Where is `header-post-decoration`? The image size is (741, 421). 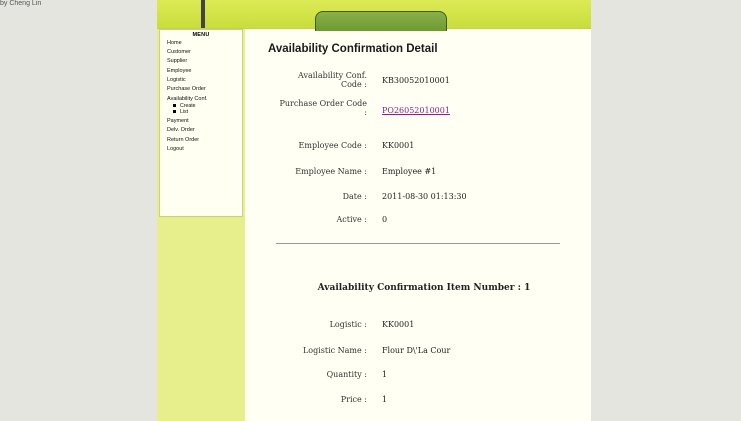
header-post-decoration is located at coordinates (203, 14).